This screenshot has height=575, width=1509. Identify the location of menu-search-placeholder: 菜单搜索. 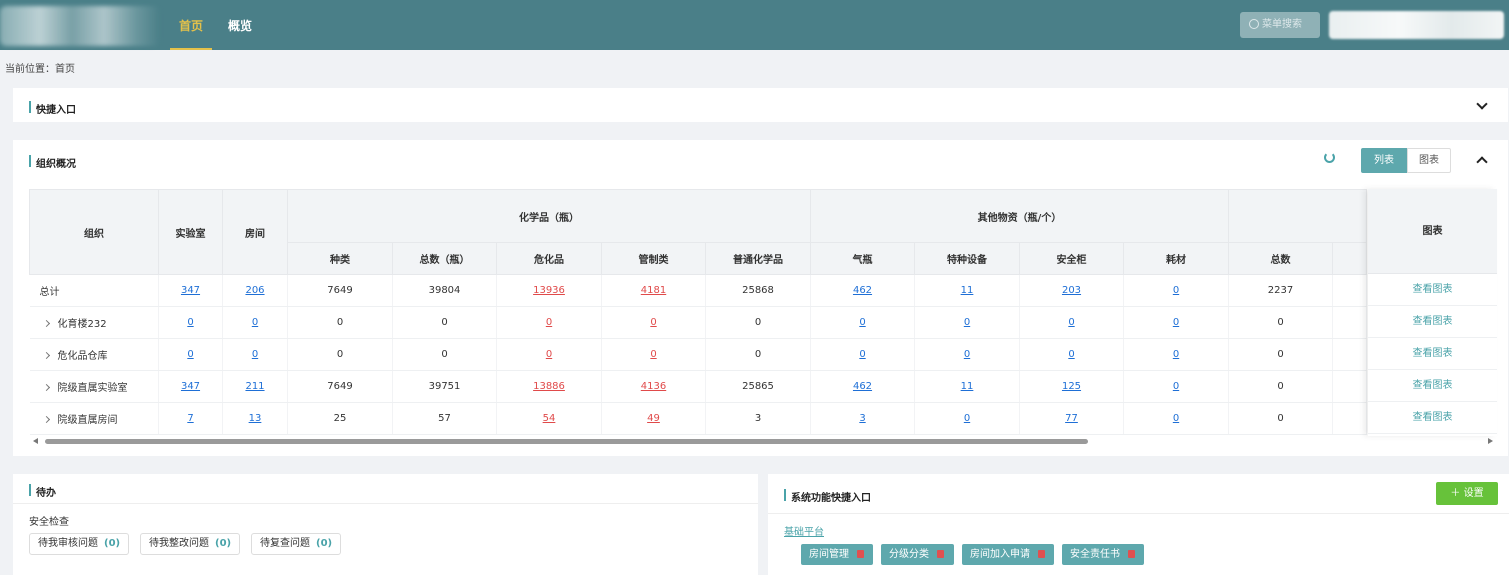
(1282, 24).